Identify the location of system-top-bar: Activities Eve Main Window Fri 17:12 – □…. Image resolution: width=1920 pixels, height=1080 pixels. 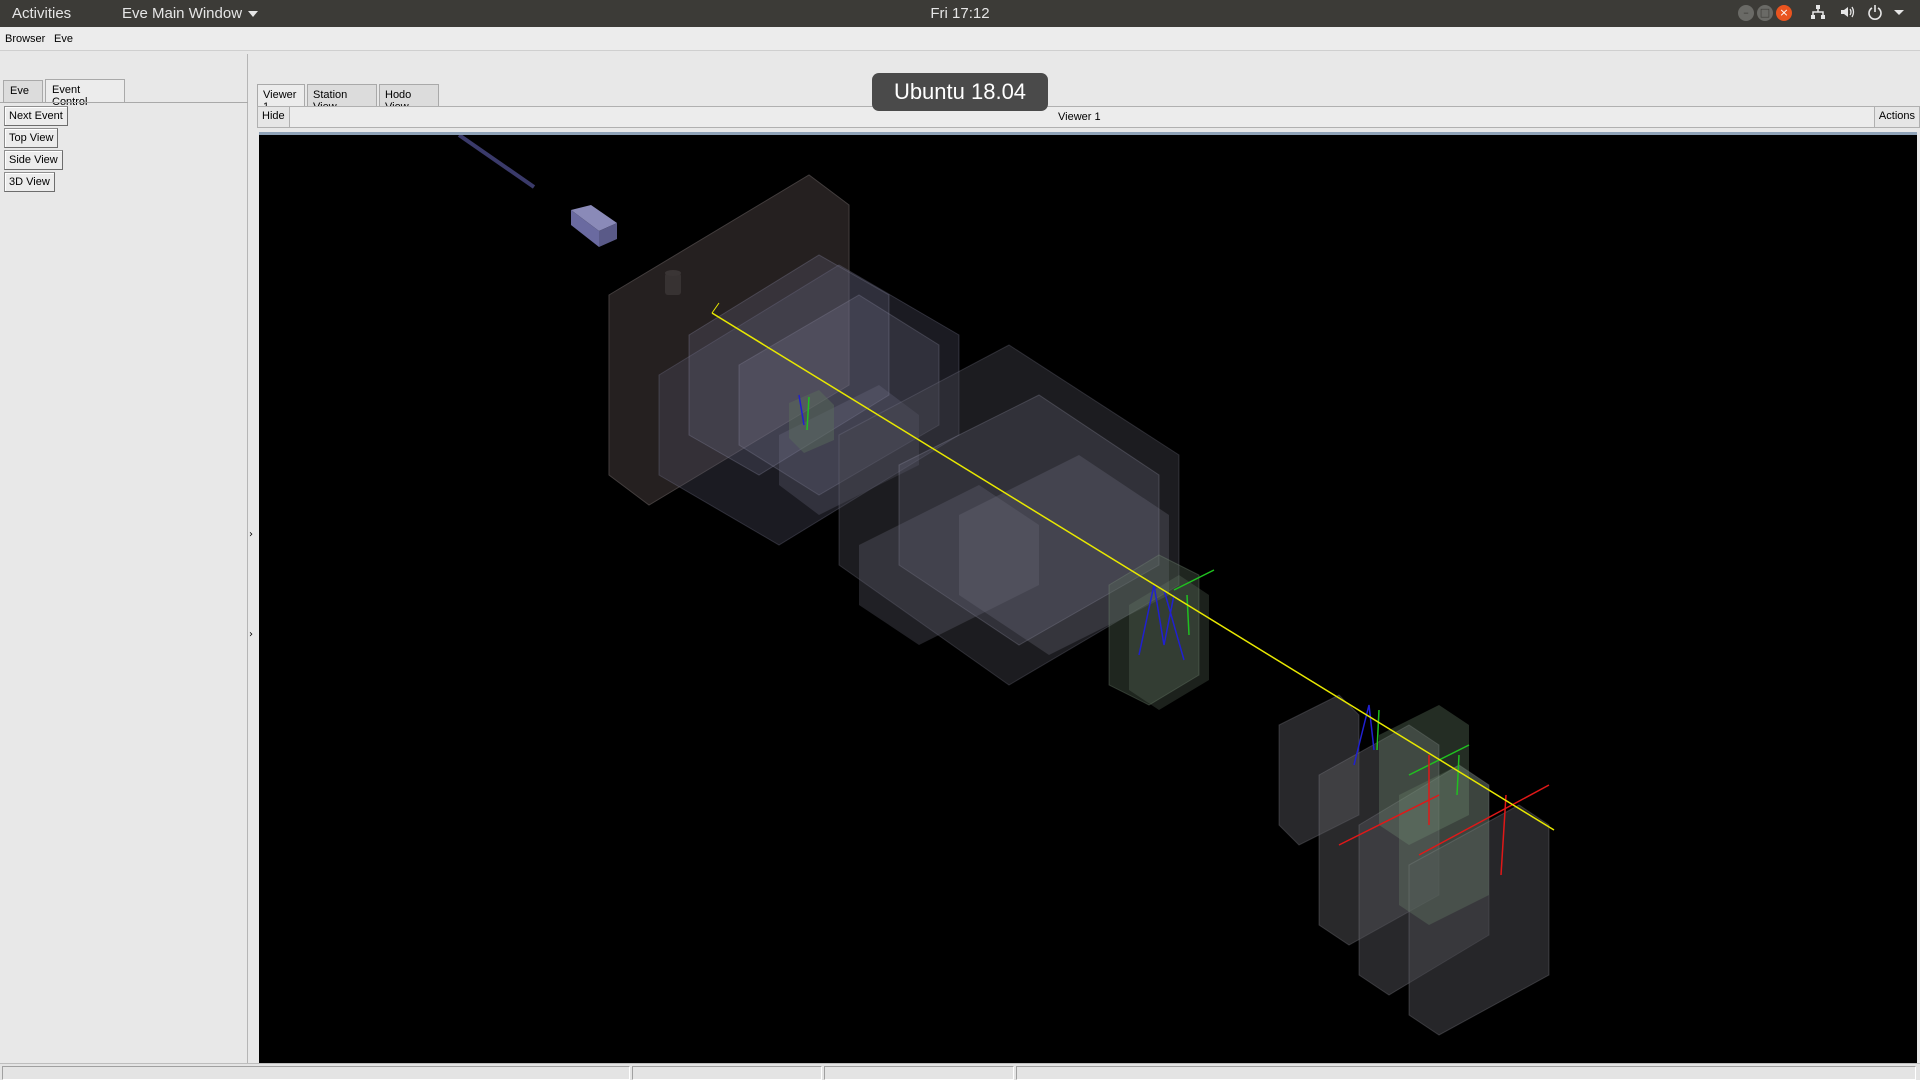
(960, 13).